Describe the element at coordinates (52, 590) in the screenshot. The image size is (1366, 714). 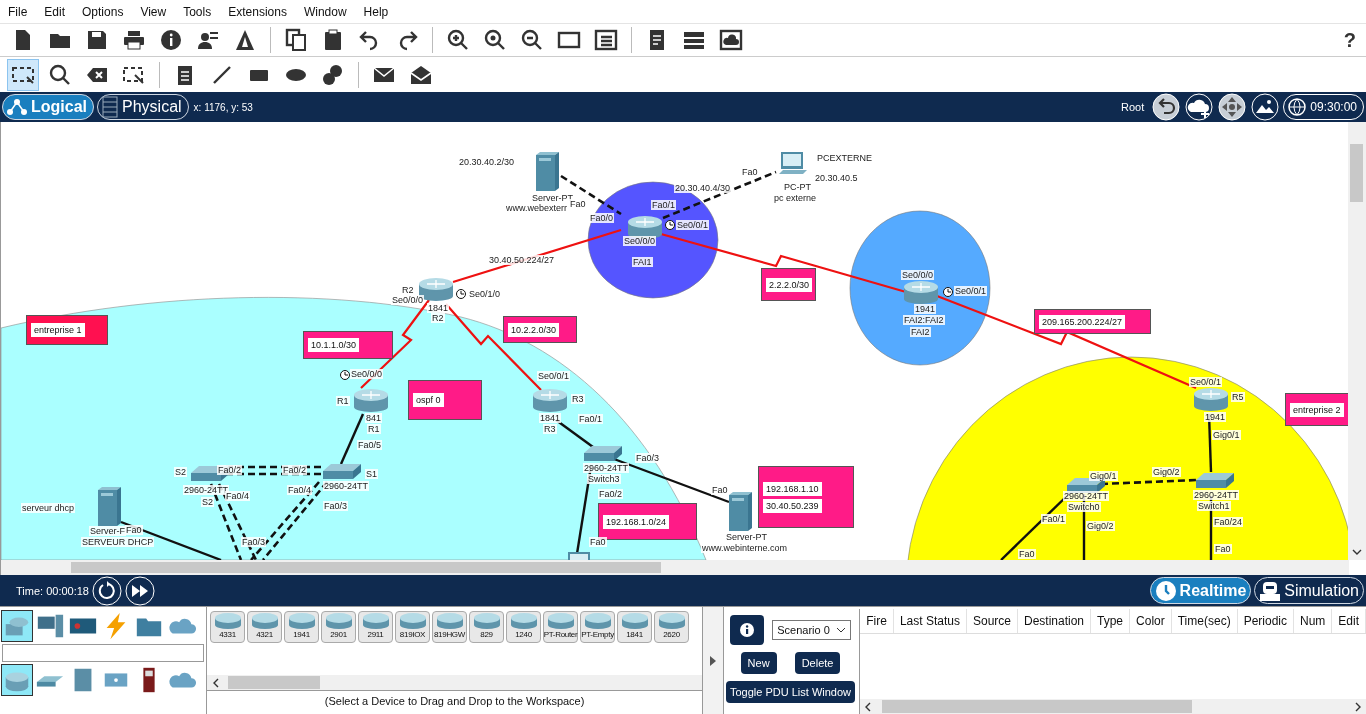
I see `simulation-time: Time: 00:00:18` at that location.